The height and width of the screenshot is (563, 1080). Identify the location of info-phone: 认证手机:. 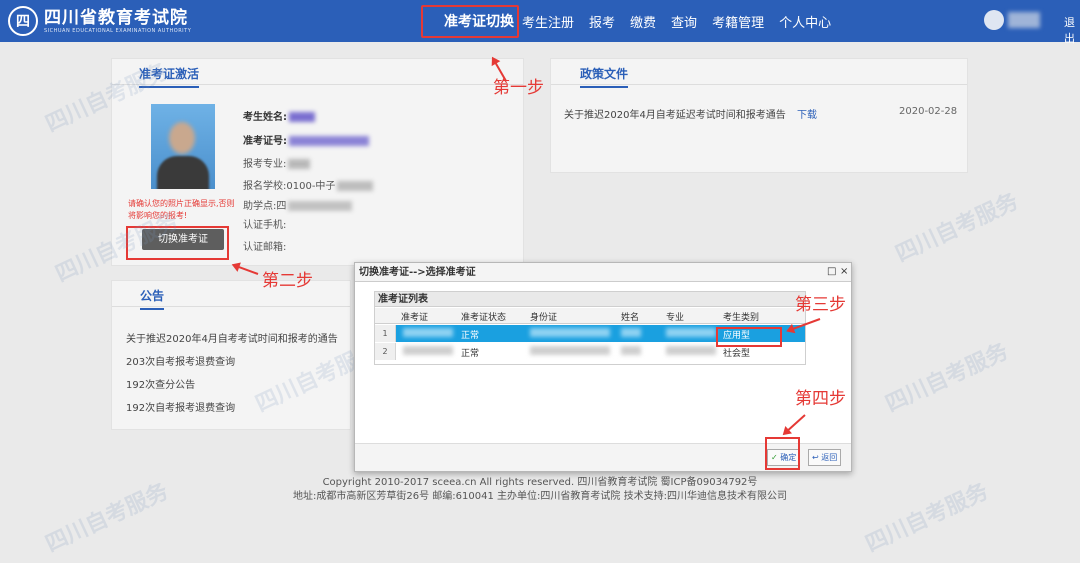
(265, 225).